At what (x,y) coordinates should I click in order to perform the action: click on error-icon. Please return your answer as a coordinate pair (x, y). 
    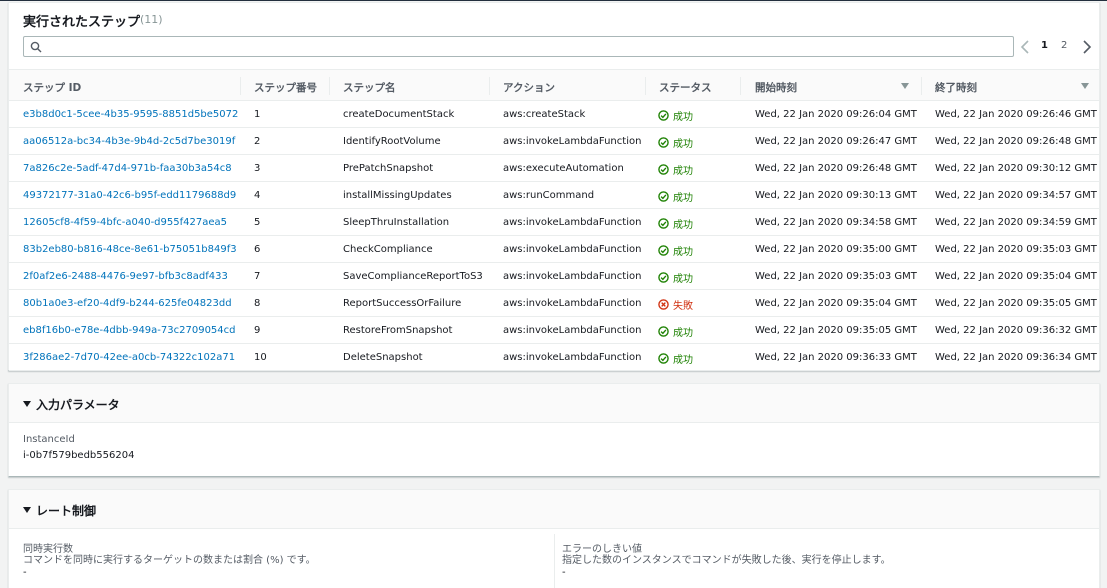
    Looking at the image, I should click on (663, 304).